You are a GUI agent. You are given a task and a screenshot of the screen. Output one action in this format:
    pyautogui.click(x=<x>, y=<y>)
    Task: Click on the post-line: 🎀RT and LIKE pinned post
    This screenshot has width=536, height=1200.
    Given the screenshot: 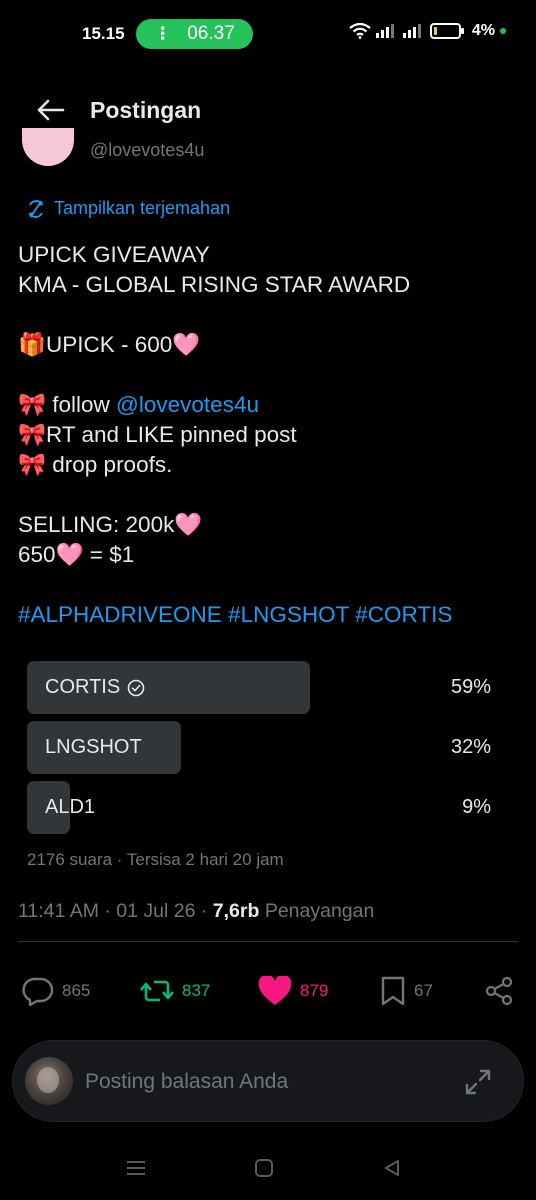 What is the action you would take?
    pyautogui.click(x=157, y=434)
    